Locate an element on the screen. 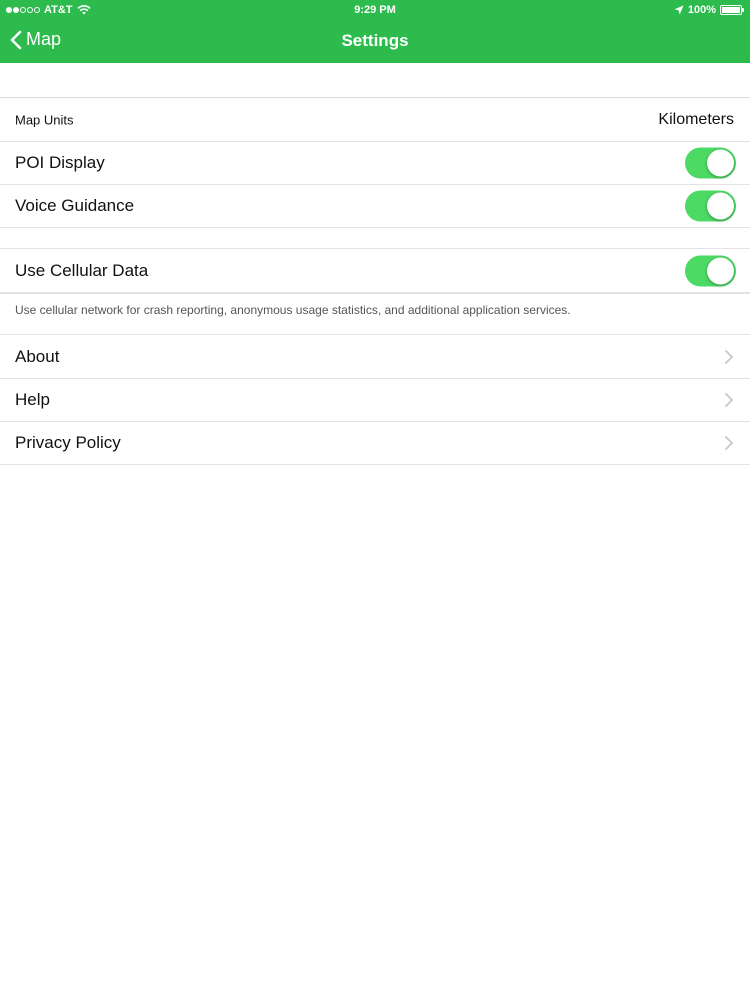 The width and height of the screenshot is (750, 1000). navigation-bar: Map Settings is located at coordinates (375, 41).